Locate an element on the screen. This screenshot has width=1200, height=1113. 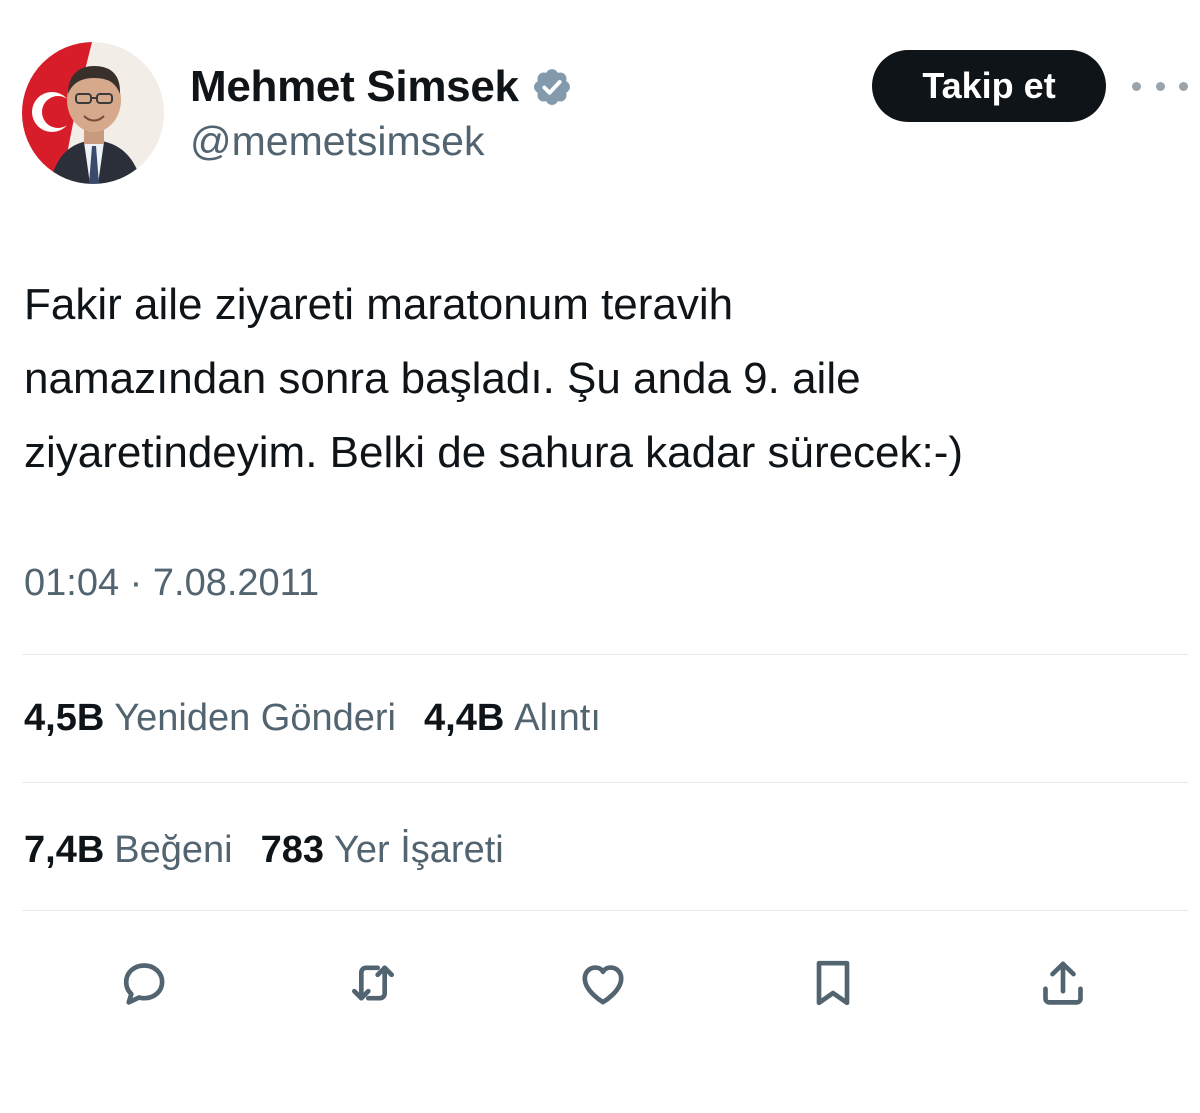
quotes-count: 4,4B is located at coordinates (464, 717).